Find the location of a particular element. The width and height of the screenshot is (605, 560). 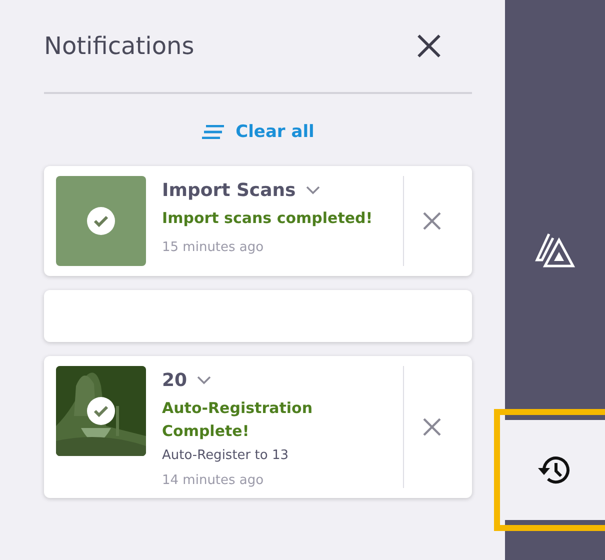

notification-message: Import scans completed! is located at coordinates (268, 218).